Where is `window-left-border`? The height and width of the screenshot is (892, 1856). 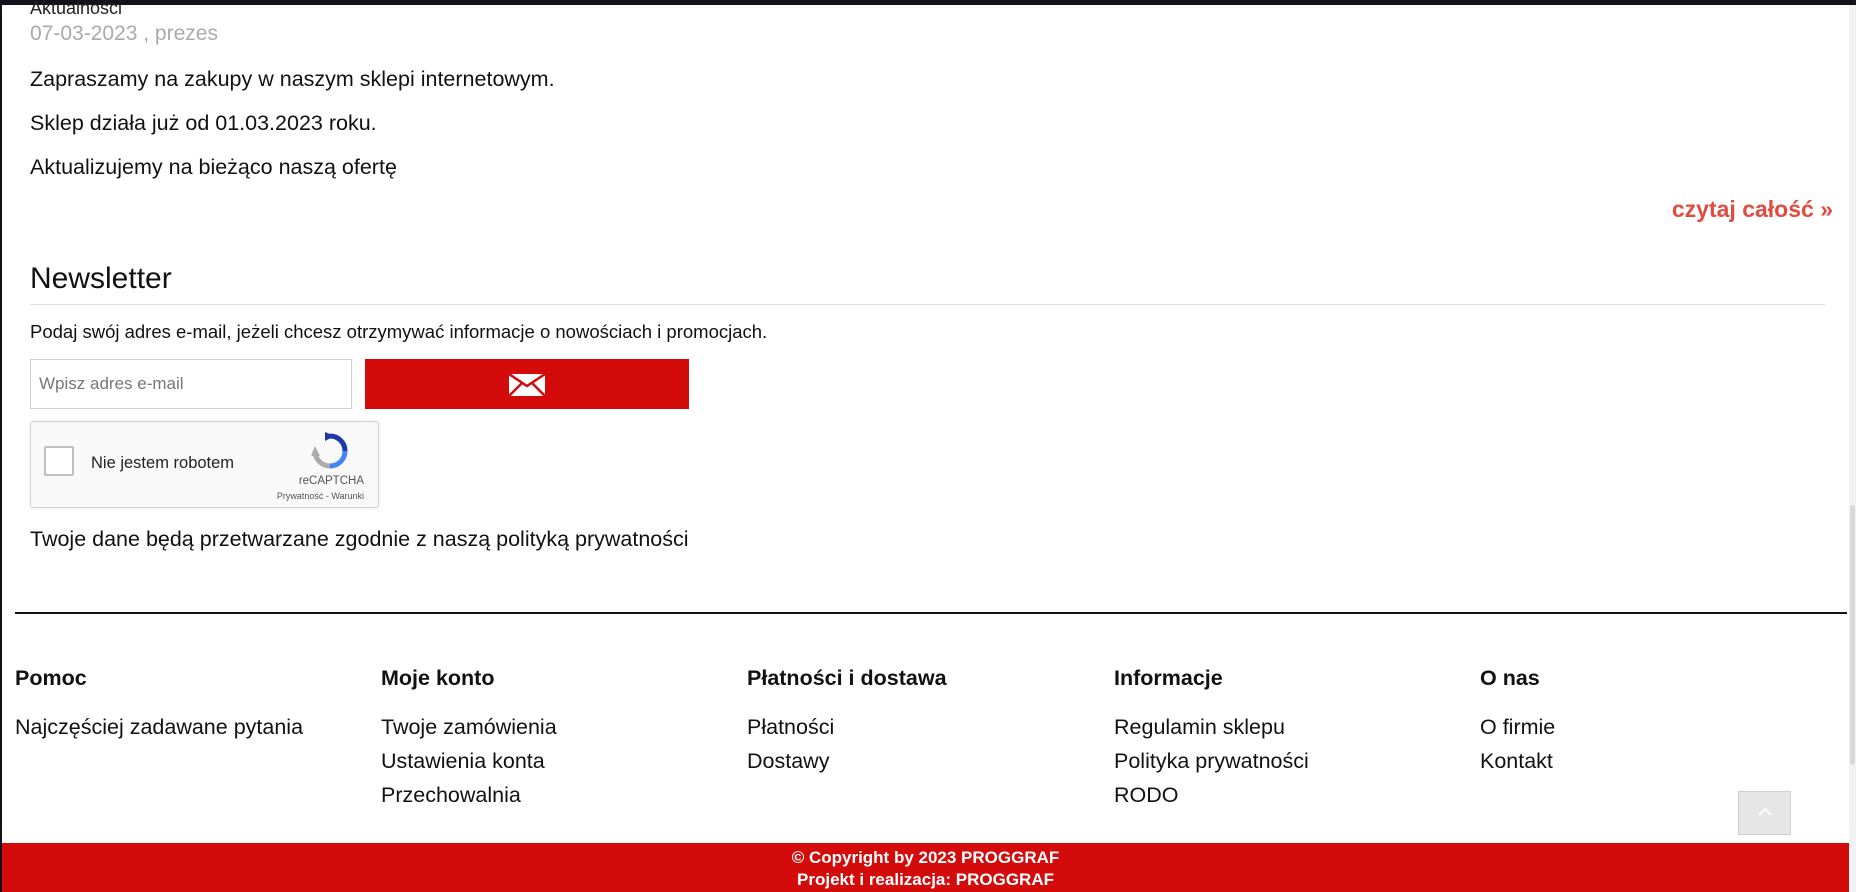
window-left-border is located at coordinates (1, 446).